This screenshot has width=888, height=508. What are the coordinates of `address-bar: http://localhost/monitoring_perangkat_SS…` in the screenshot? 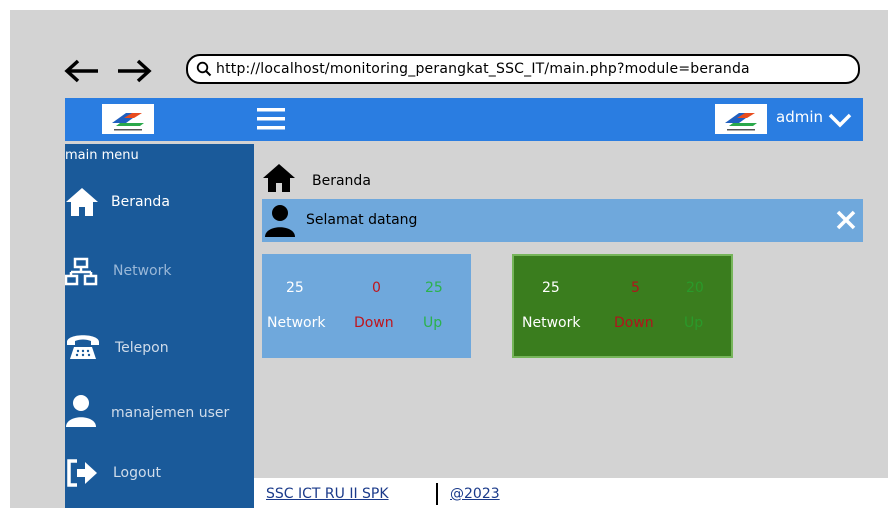 It's located at (523, 69).